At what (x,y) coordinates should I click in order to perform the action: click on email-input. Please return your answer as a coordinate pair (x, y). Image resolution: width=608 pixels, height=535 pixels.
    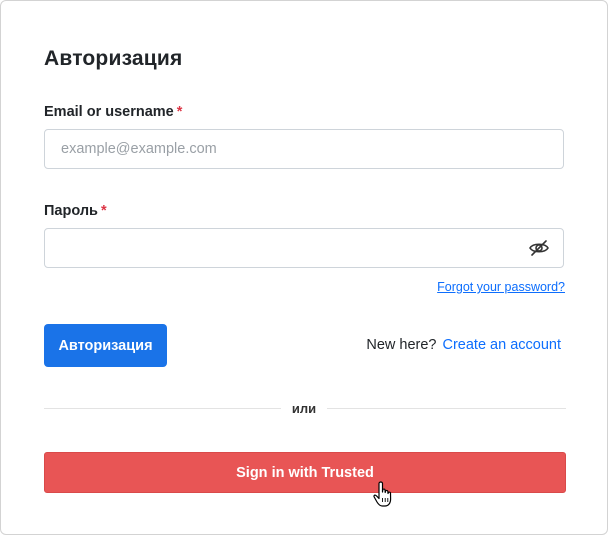
    Looking at the image, I should click on (304, 149).